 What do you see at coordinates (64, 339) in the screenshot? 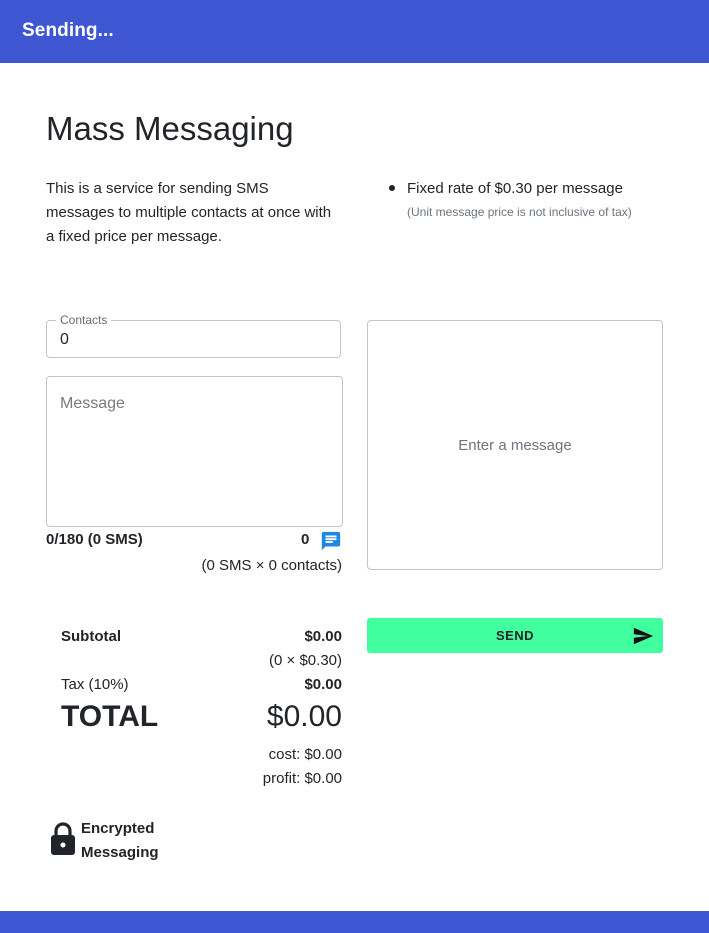
I see `contacts-value: 0` at bounding box center [64, 339].